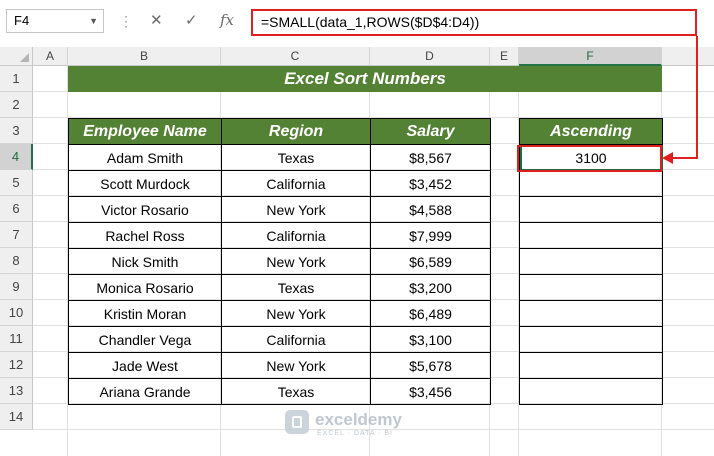 The width and height of the screenshot is (714, 456). What do you see at coordinates (365, 79) in the screenshot?
I see `sheet-title: Excel Sort Numbers` at bounding box center [365, 79].